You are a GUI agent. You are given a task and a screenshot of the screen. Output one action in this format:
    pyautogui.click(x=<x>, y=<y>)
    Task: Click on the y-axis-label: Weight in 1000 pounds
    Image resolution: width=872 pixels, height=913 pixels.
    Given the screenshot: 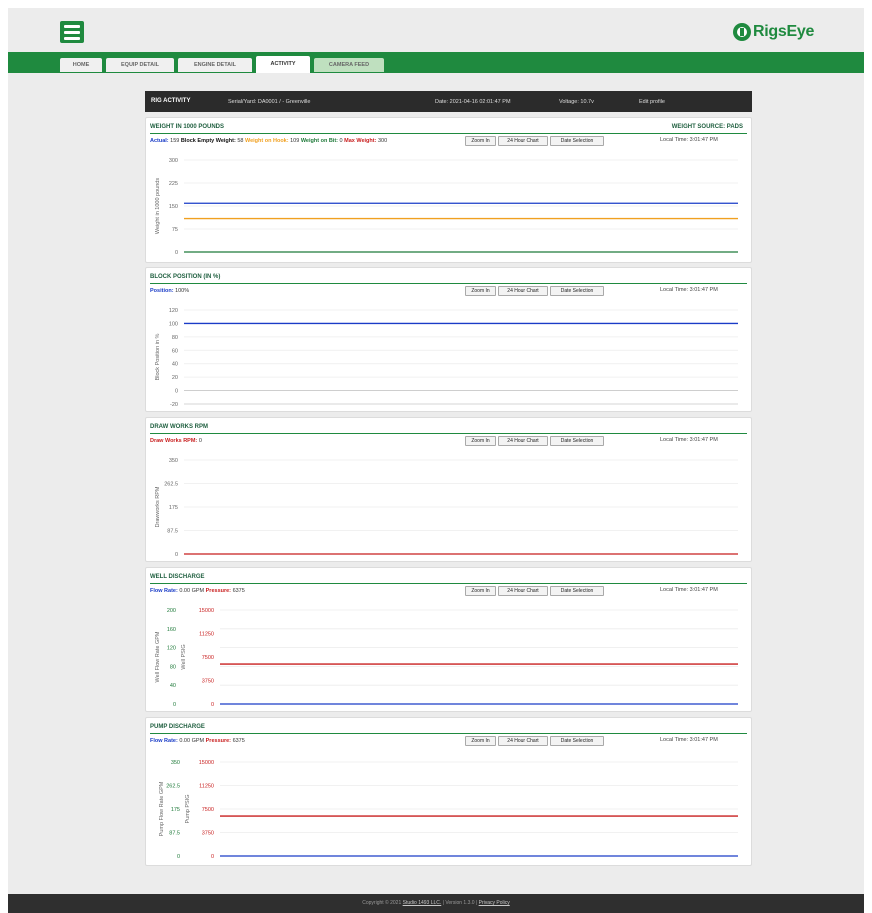 What is the action you would take?
    pyautogui.click(x=158, y=206)
    